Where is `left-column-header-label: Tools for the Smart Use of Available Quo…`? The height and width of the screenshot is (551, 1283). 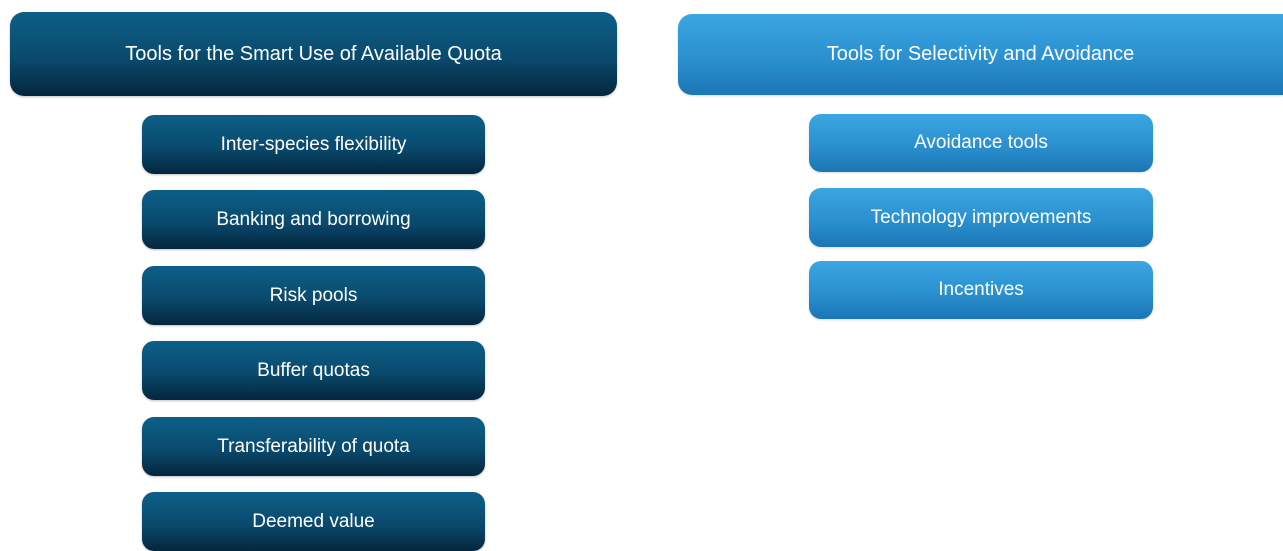
left-column-header-label: Tools for the Smart Use of Available Quo… is located at coordinates (313, 53).